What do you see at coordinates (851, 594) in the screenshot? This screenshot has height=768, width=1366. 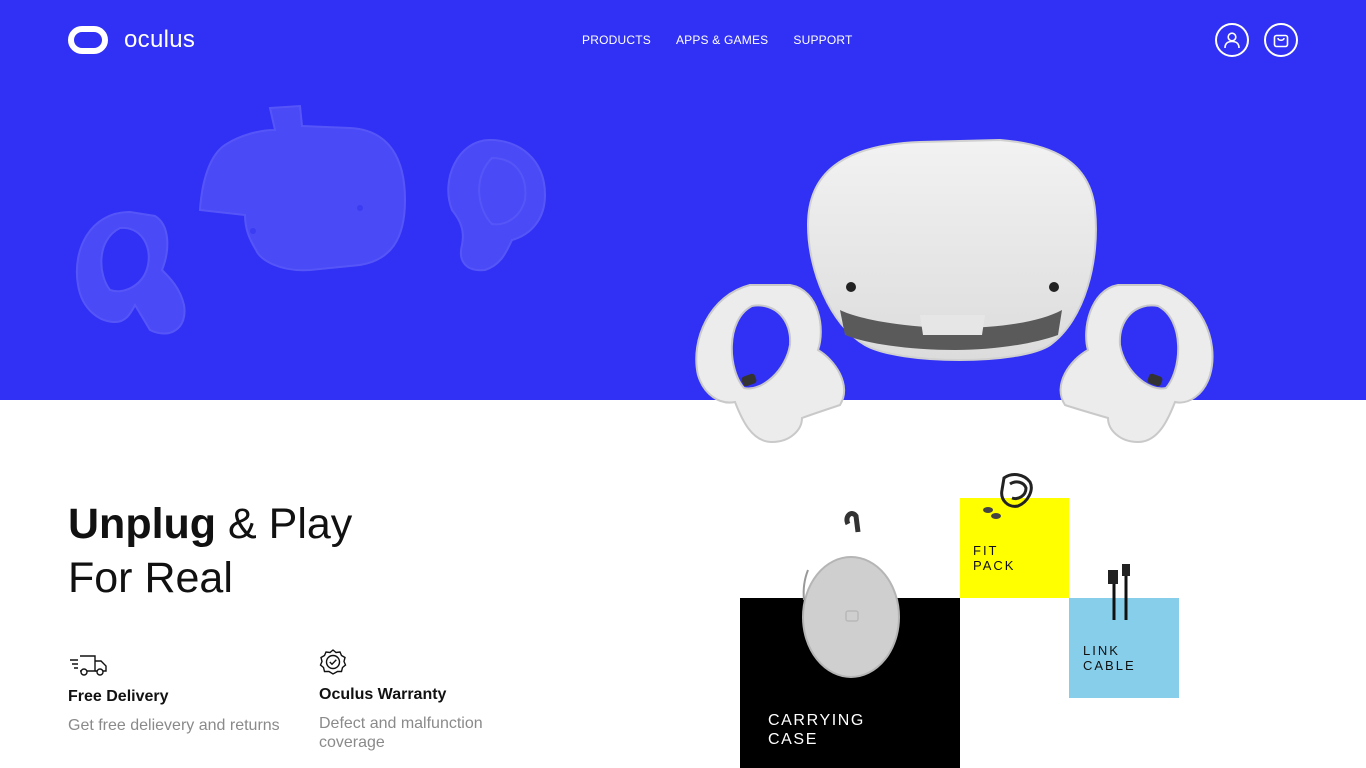 I see `carrying-case-image` at bounding box center [851, 594].